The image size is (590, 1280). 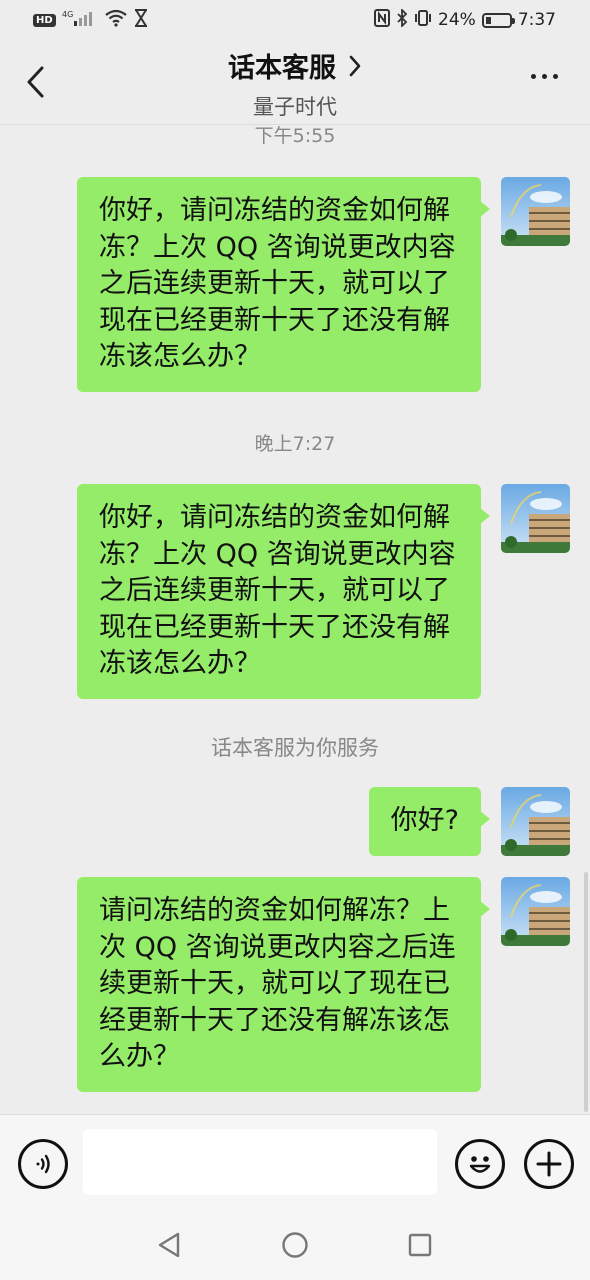 What do you see at coordinates (488, 20) in the screenshot?
I see `battery-fill` at bounding box center [488, 20].